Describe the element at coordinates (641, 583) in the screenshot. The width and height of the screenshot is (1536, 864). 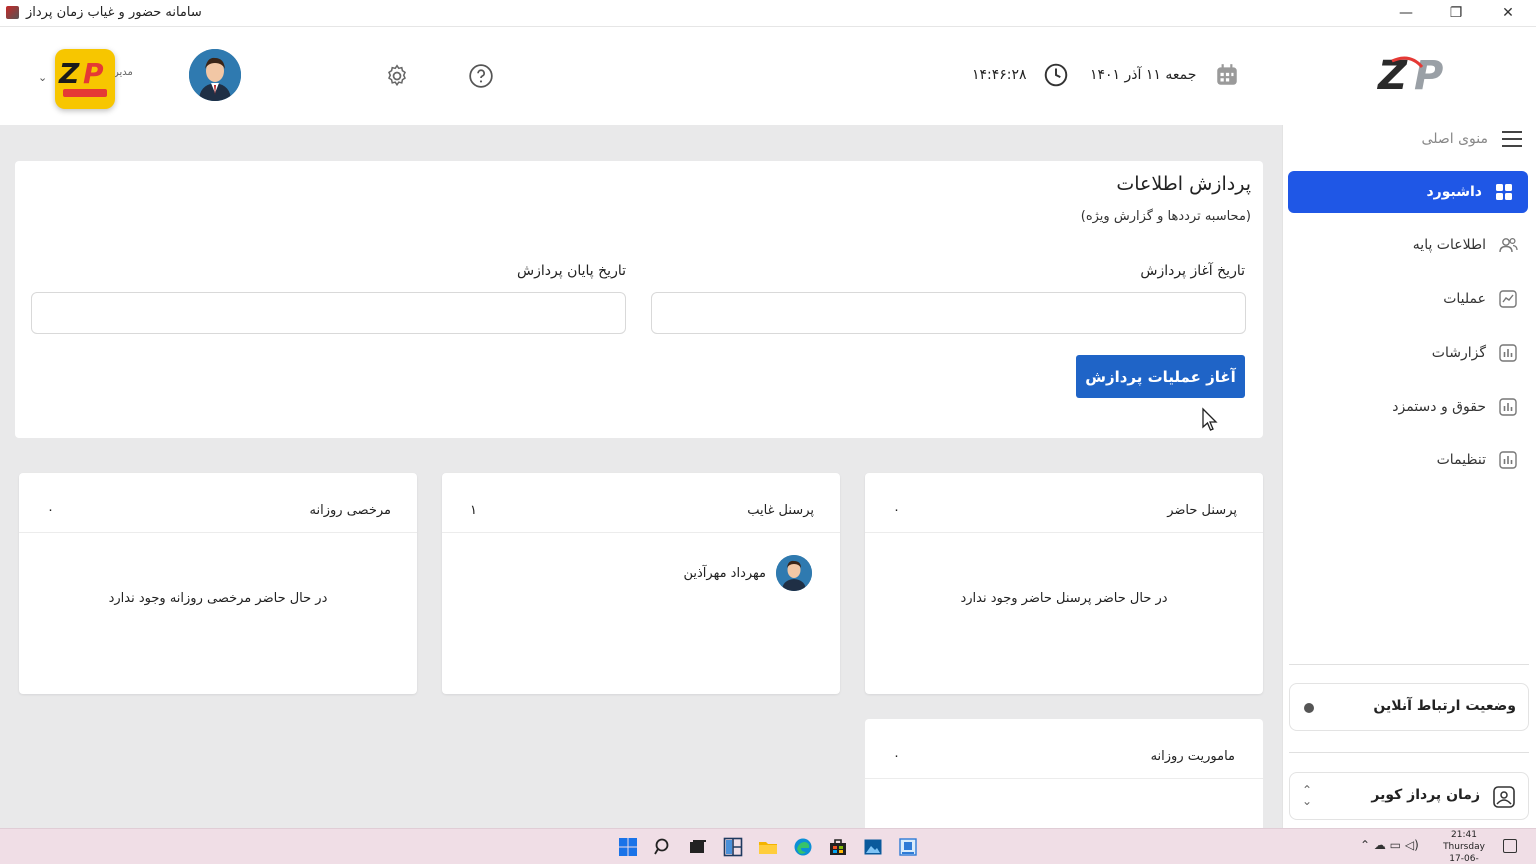
I see `absent-personnel-card: پرسنل غایب ۱ مهرداد مهرآذین` at that location.